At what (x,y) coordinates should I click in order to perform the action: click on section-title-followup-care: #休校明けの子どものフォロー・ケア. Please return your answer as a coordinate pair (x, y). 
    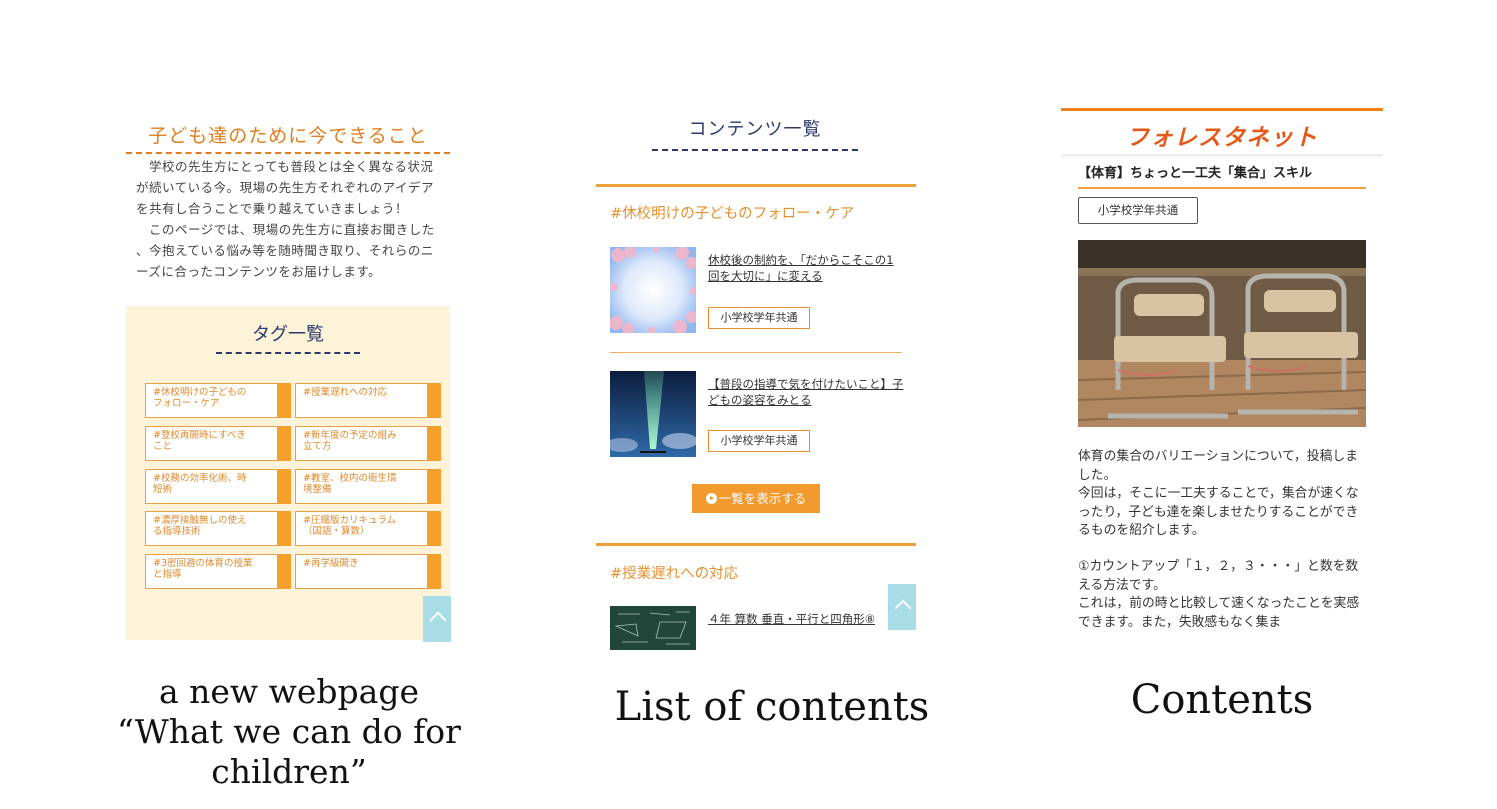
    Looking at the image, I should click on (732, 212).